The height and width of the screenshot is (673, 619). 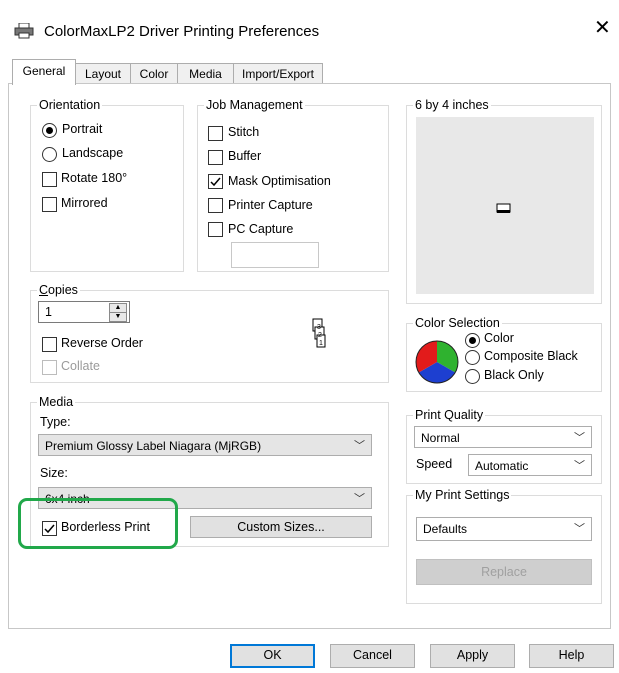 I want to click on print-quality-legend: Print Quality, so click(x=449, y=415).